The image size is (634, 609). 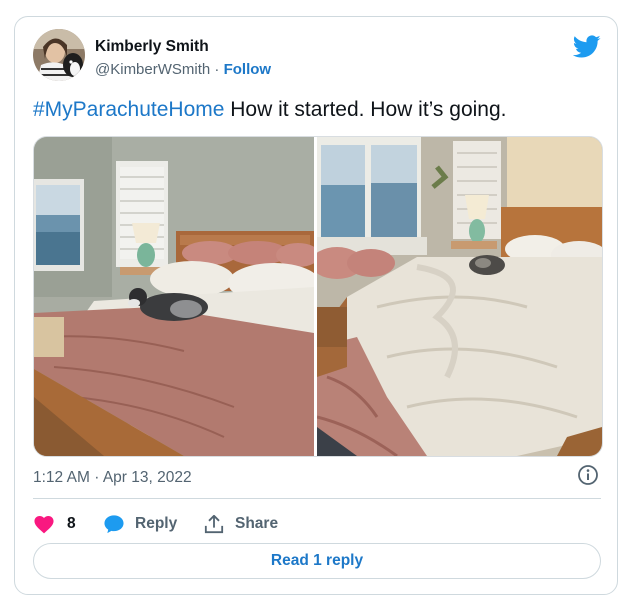 I want to click on reply-label: Reply, so click(x=156, y=523).